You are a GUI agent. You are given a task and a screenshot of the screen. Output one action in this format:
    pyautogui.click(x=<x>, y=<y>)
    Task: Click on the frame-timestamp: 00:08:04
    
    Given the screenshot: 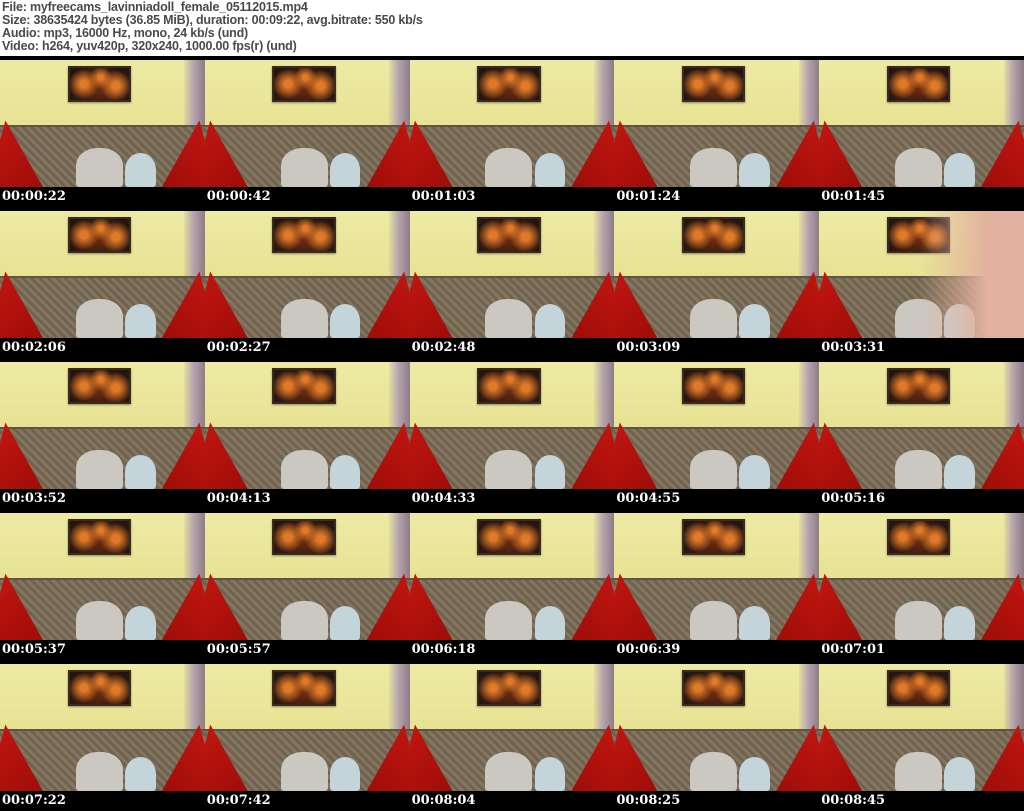 What is the action you would take?
    pyautogui.click(x=512, y=801)
    